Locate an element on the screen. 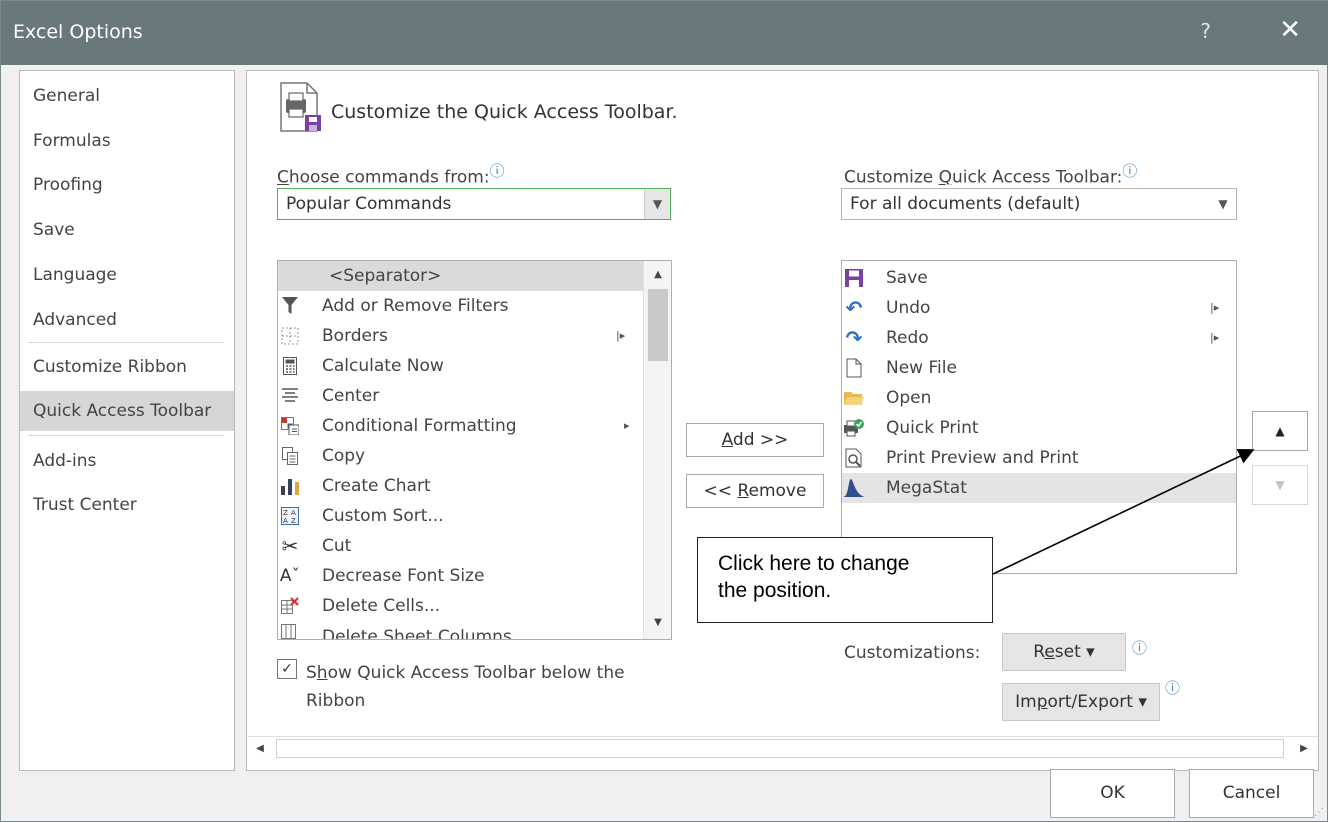  list-item: Calculate Now is located at coordinates (460, 366).